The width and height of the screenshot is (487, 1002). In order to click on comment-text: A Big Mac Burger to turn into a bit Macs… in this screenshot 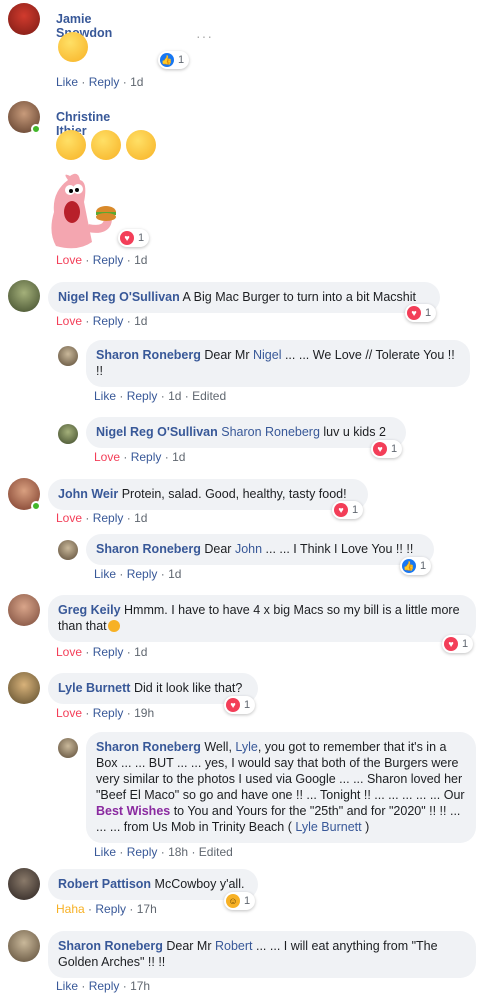, I will do `click(299, 297)`.